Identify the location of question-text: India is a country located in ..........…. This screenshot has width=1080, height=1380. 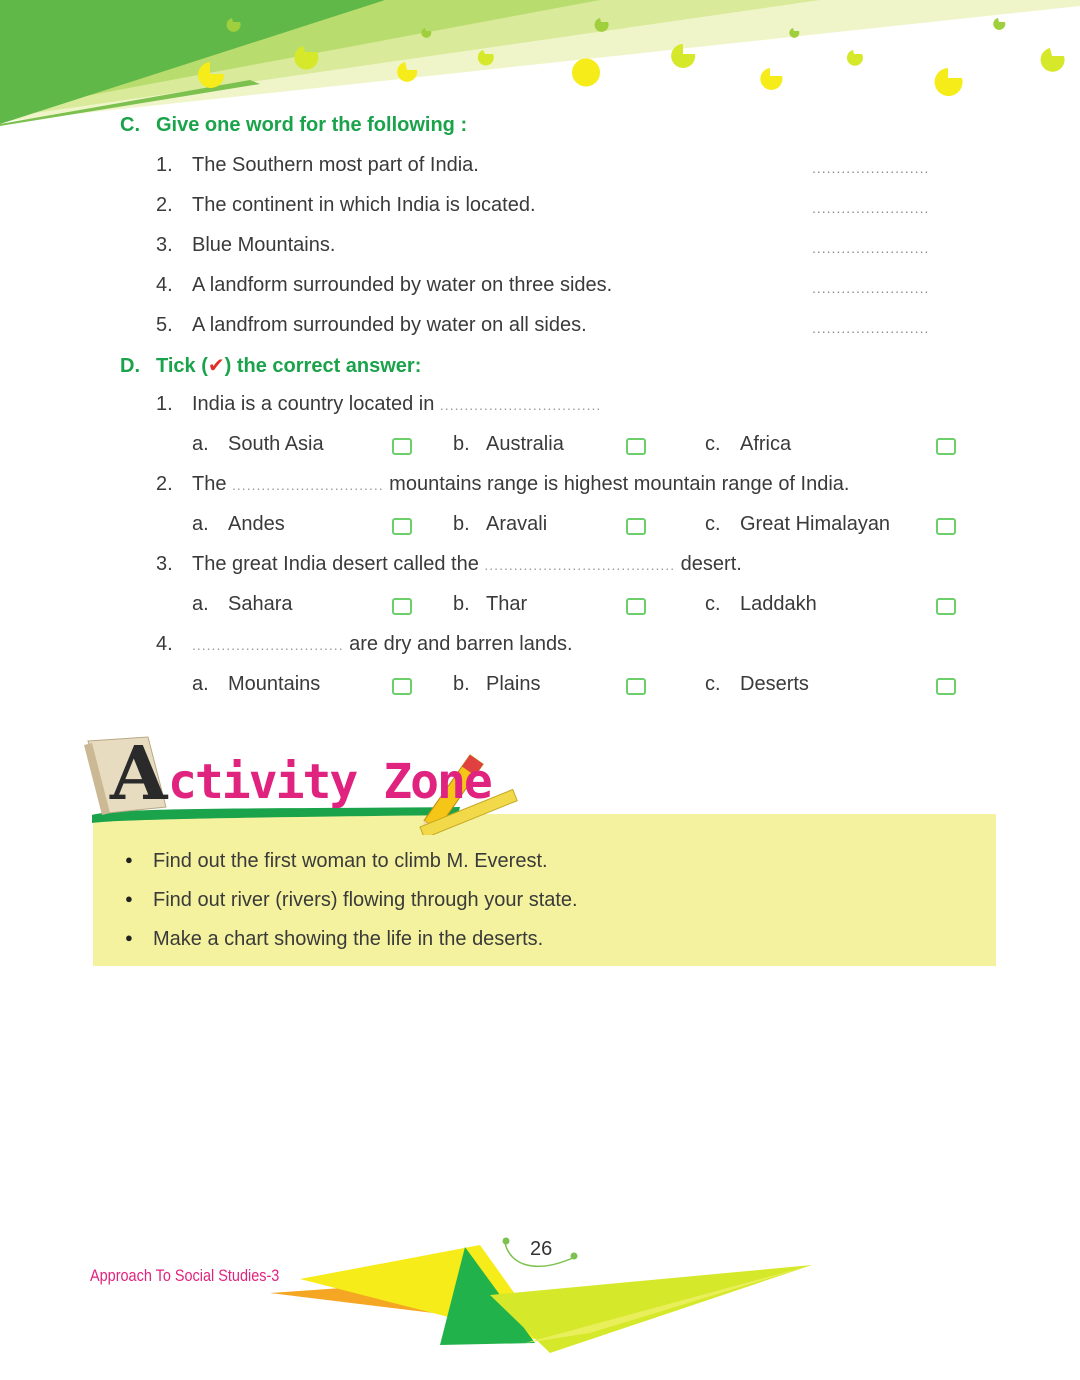
(396, 404).